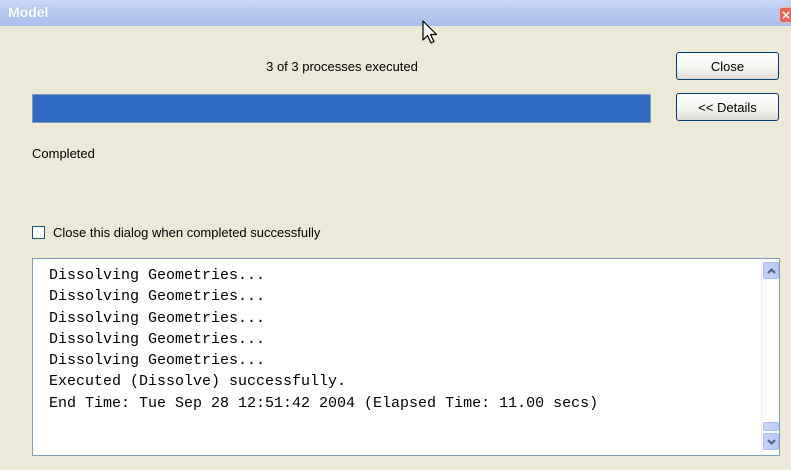 Image resolution: width=791 pixels, height=470 pixels. Describe the element at coordinates (727, 107) in the screenshot. I see `details-button: << Details` at that location.